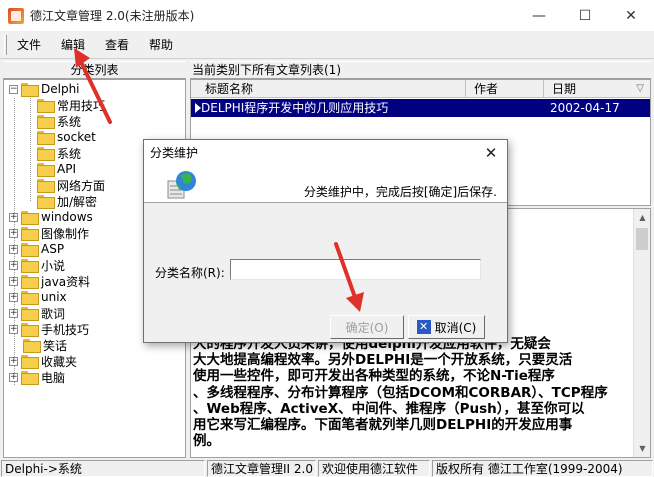 Image resolution: width=654 pixels, height=477 pixels. What do you see at coordinates (539, 15) in the screenshot?
I see `minimize-button: —` at bounding box center [539, 15].